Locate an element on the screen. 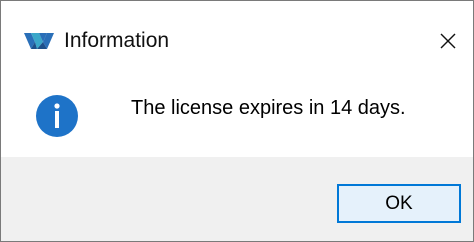 This screenshot has width=474, height=242. ok-button: OK is located at coordinates (399, 203).